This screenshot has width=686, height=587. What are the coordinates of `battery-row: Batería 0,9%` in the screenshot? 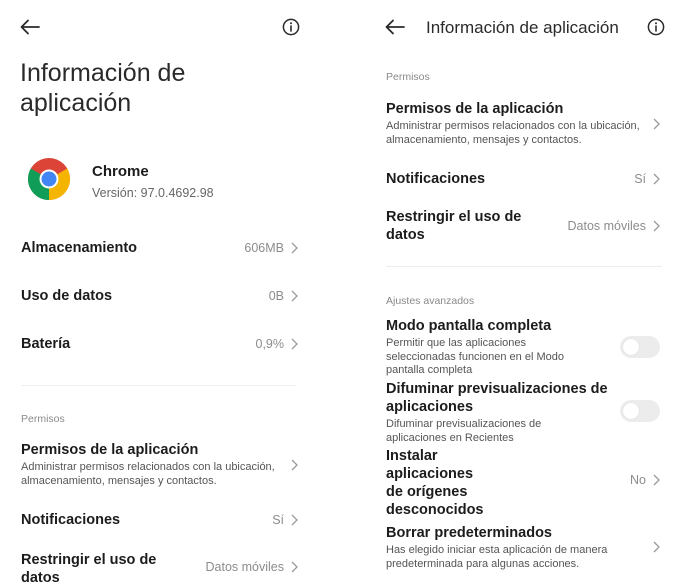 It's located at (155, 344).